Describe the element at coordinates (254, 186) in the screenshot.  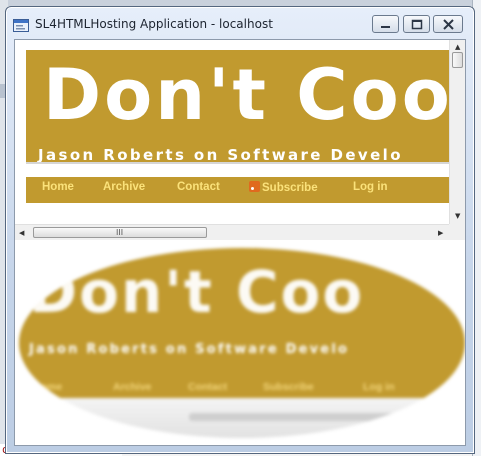
I see `rss-icon` at that location.